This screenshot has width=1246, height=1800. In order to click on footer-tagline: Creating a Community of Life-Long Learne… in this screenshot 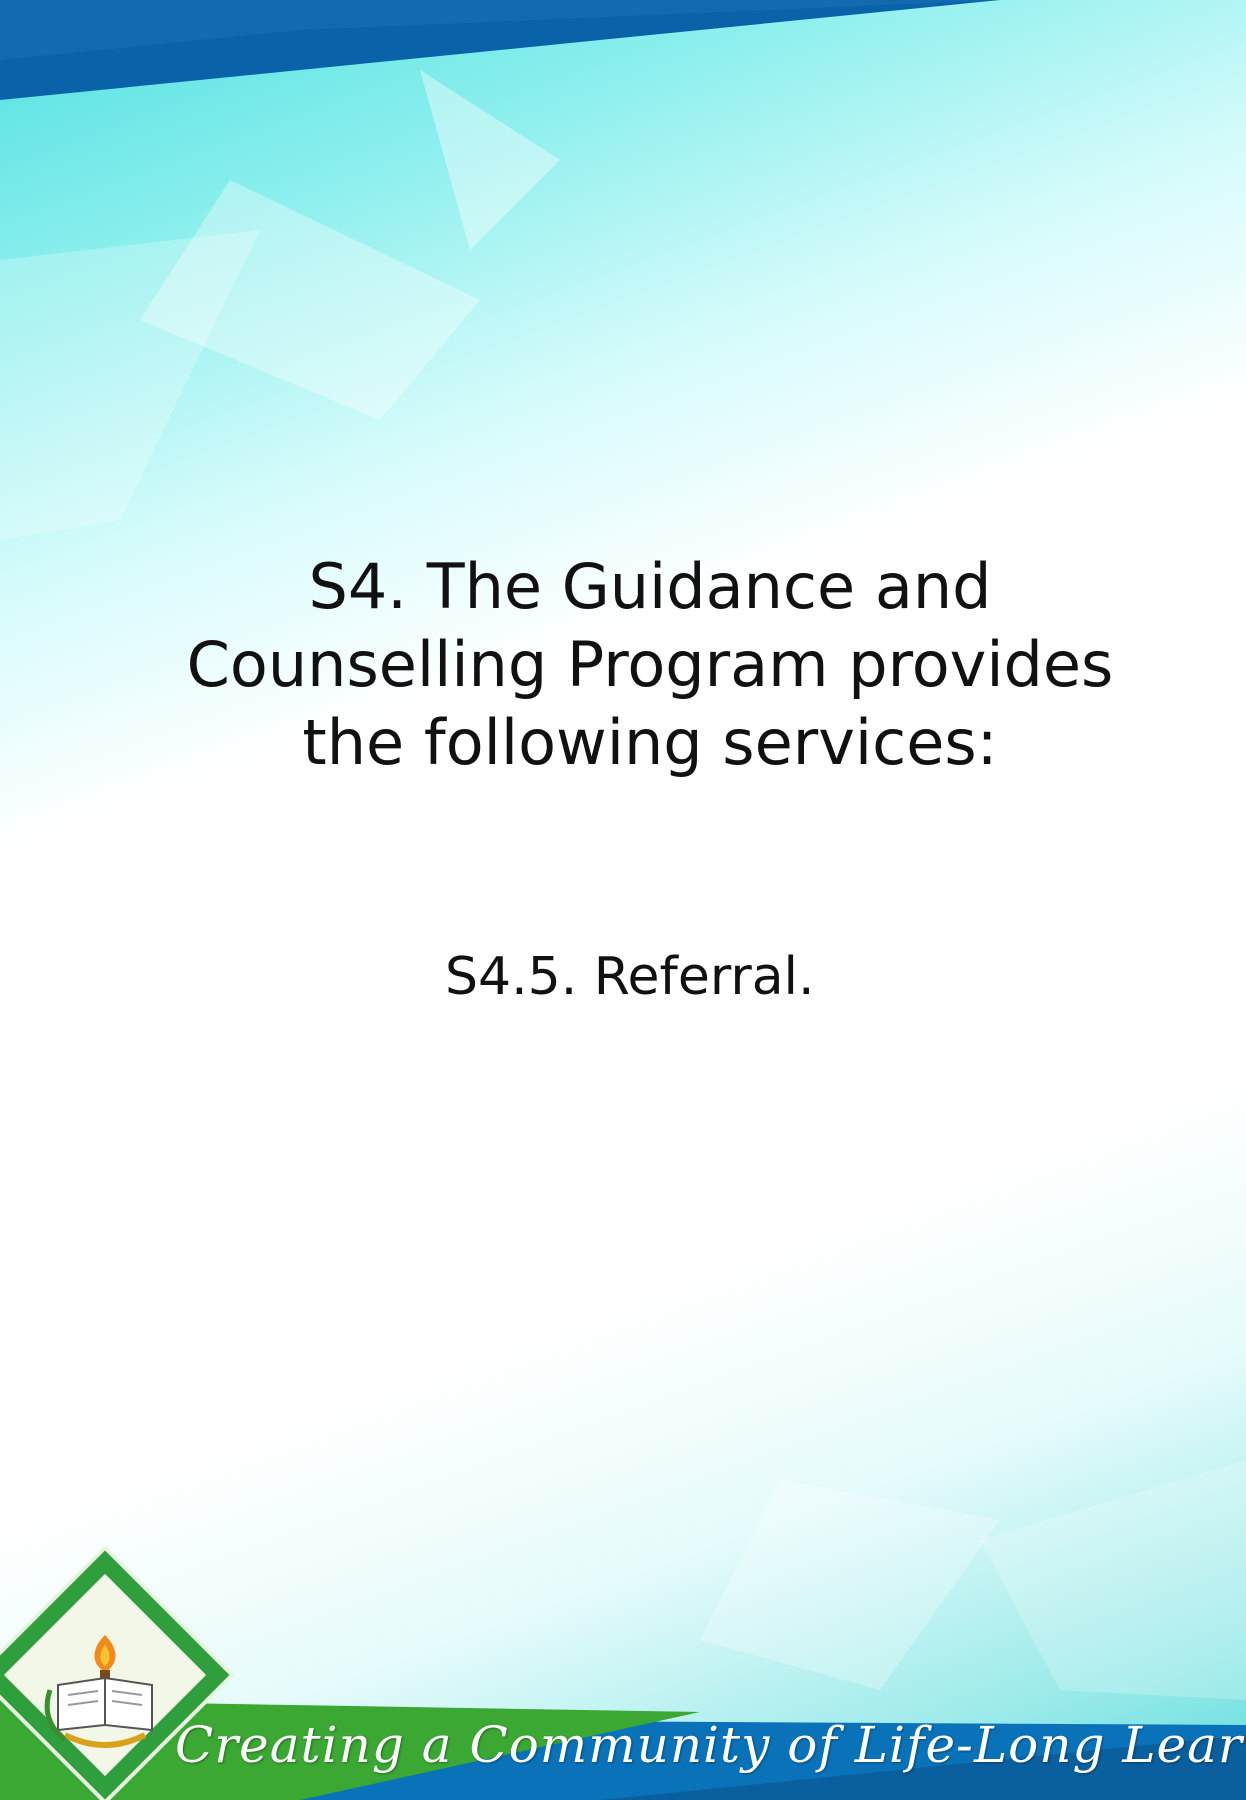, I will do `click(710, 1745)`.